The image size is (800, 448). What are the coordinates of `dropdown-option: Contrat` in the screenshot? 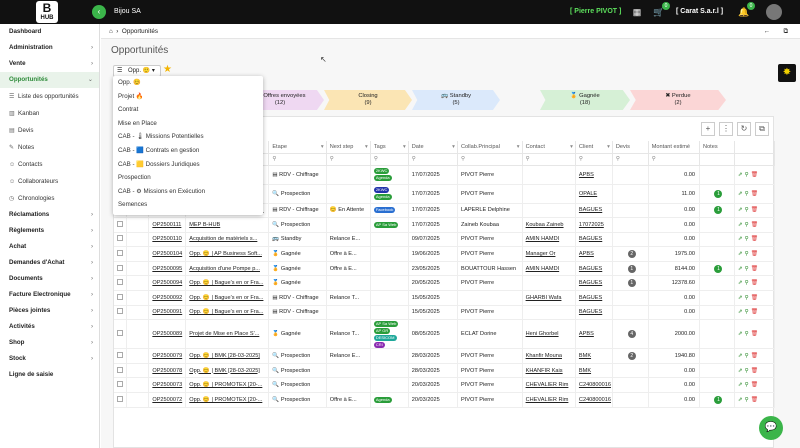 It's located at (188, 110).